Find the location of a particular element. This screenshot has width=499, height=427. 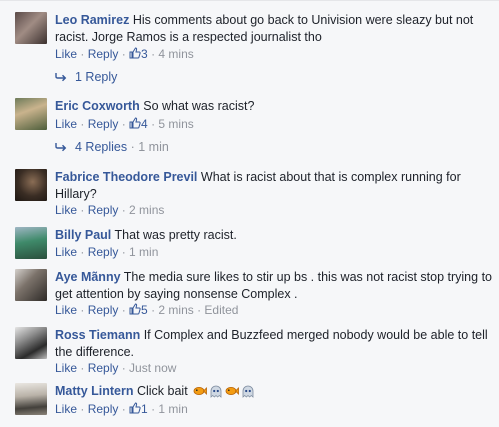

top-divider is located at coordinates (249, 0).